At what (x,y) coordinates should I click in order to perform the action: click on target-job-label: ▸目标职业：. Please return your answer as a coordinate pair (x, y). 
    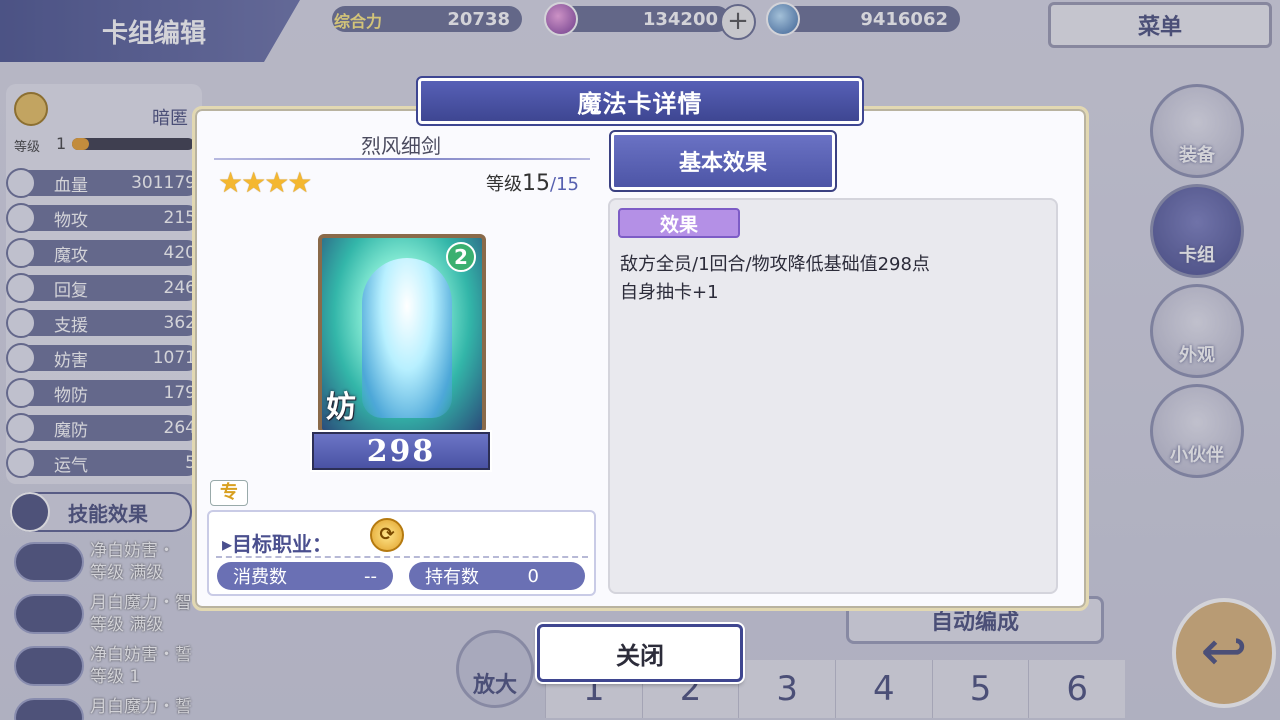
    Looking at the image, I should click on (277, 544).